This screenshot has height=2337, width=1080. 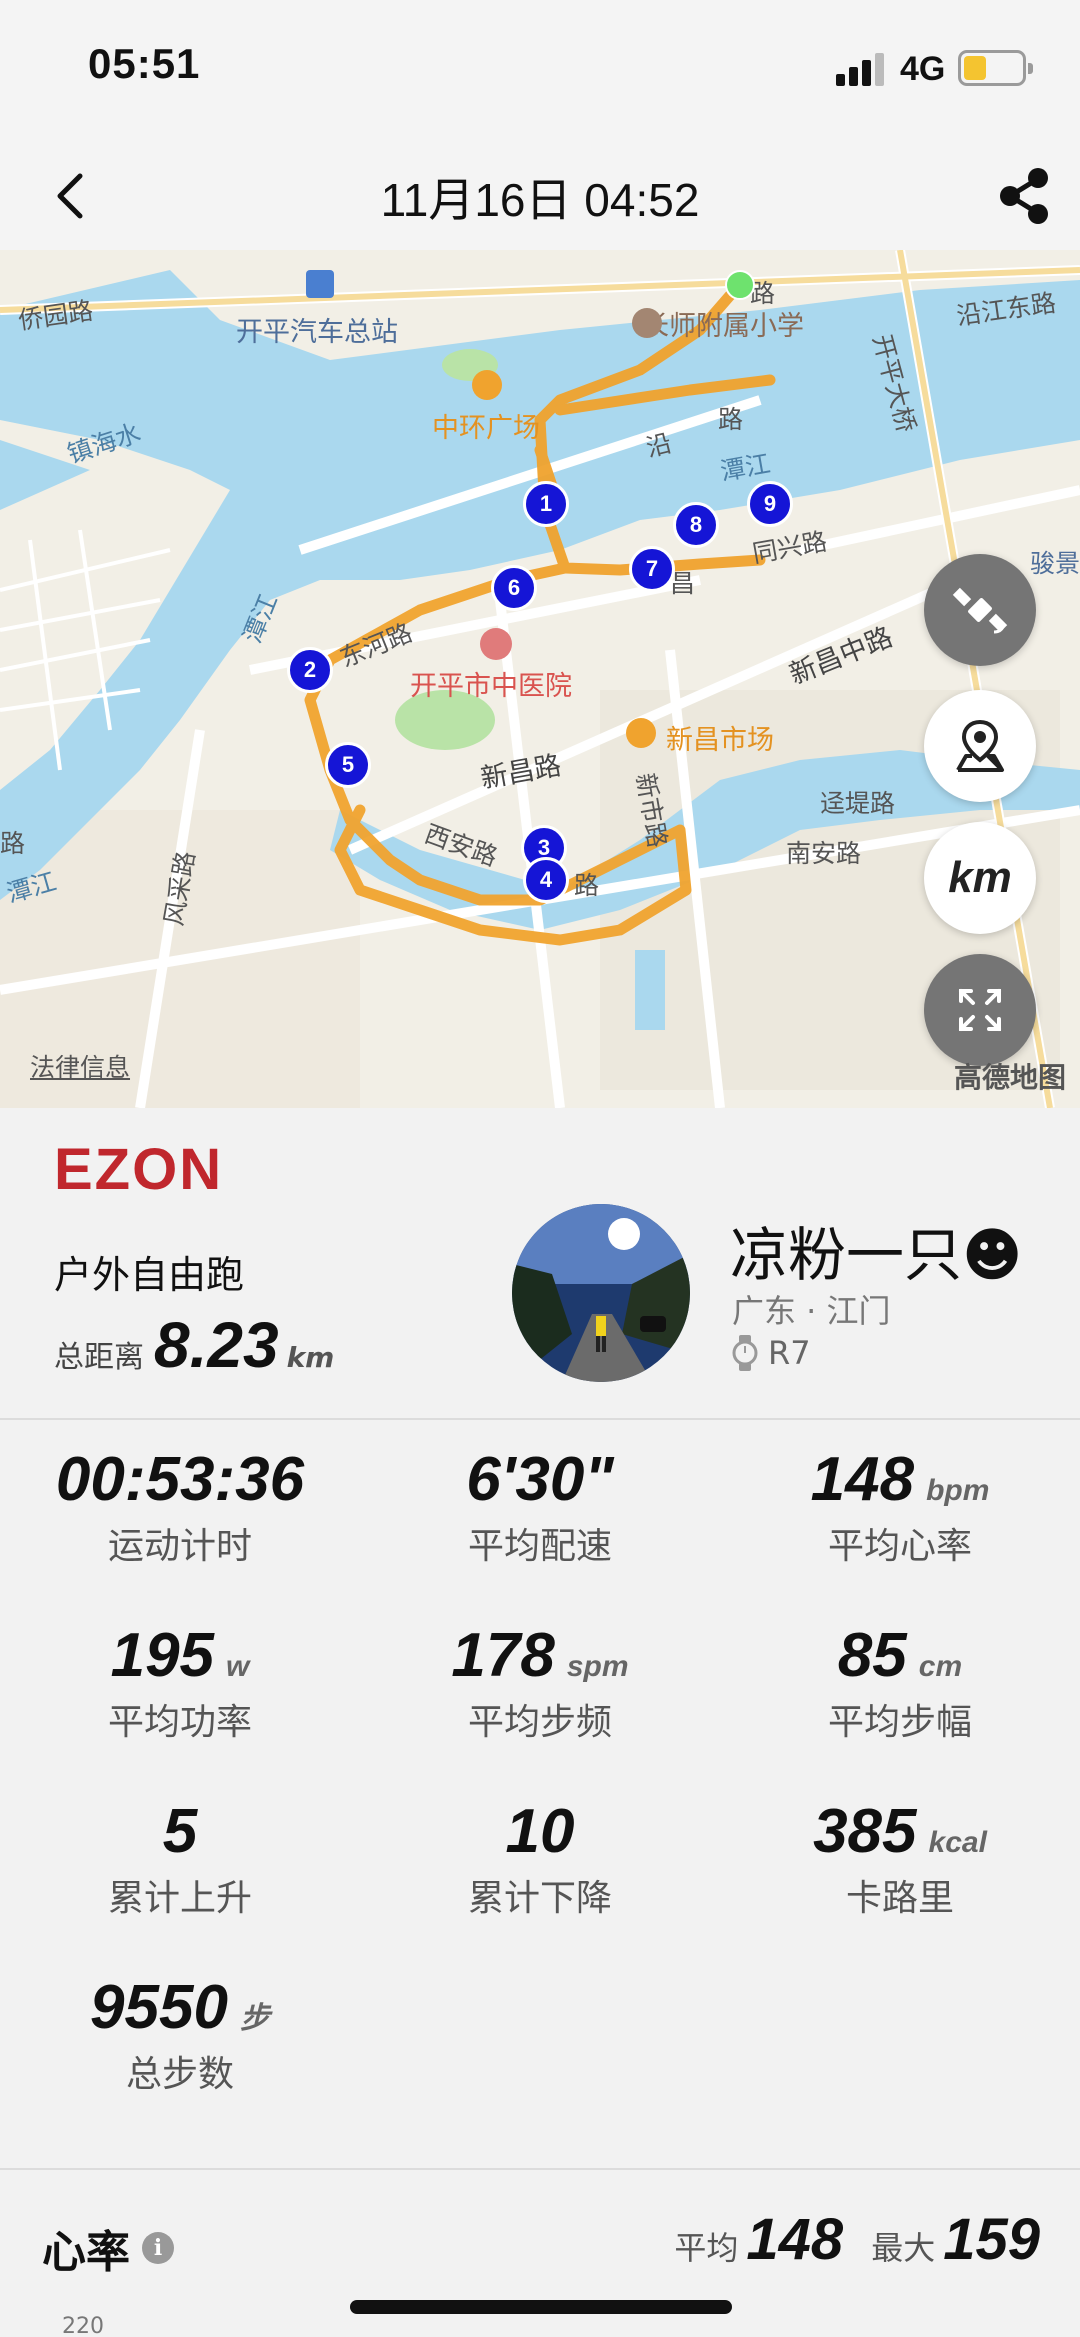 I want to click on metric-value: 178, so click(x=503, y=1655).